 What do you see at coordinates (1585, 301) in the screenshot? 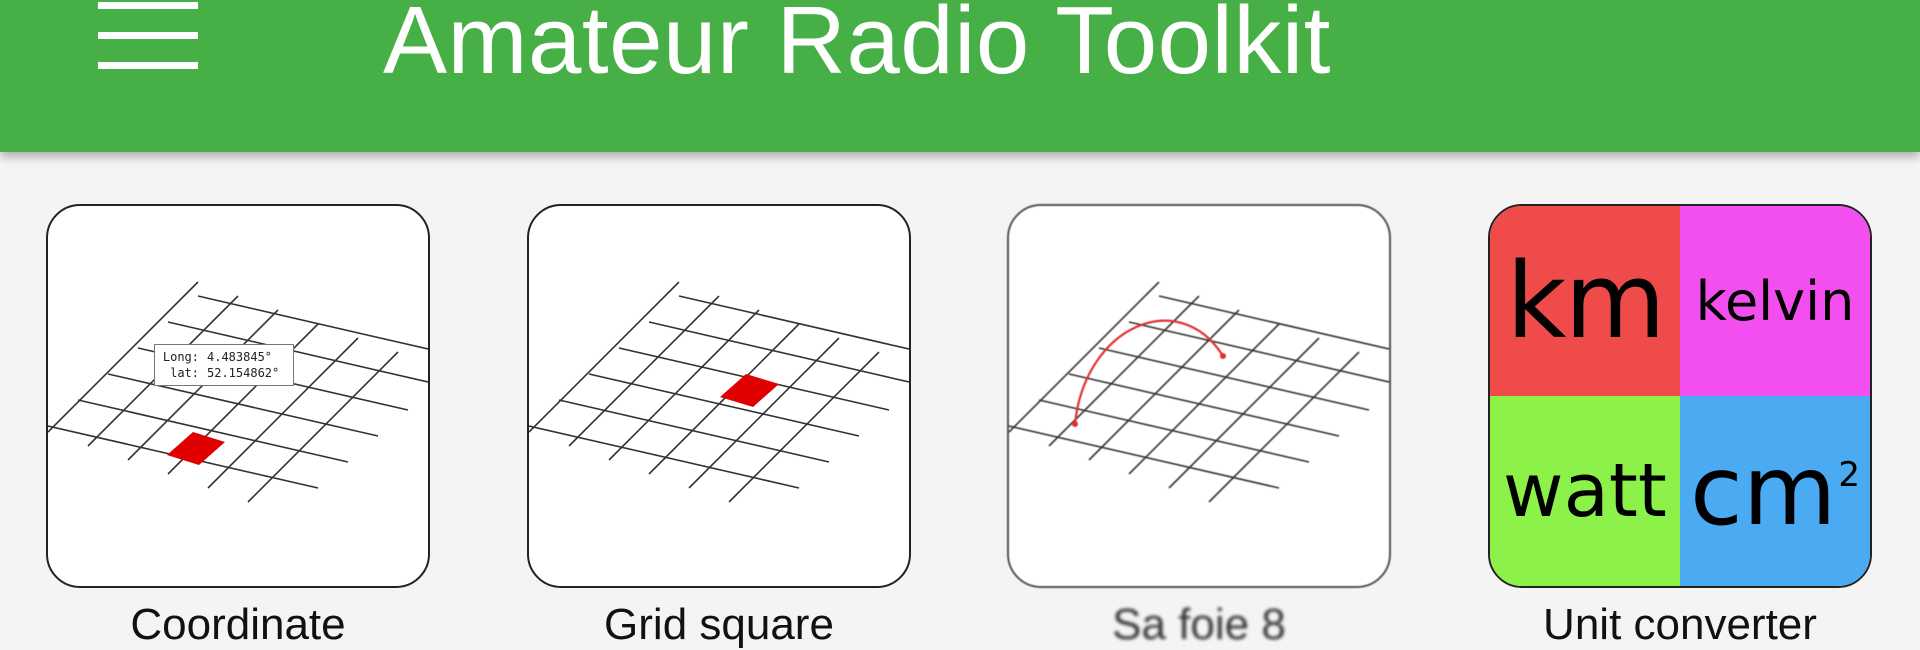
I see `unit-km-cell: km` at bounding box center [1585, 301].